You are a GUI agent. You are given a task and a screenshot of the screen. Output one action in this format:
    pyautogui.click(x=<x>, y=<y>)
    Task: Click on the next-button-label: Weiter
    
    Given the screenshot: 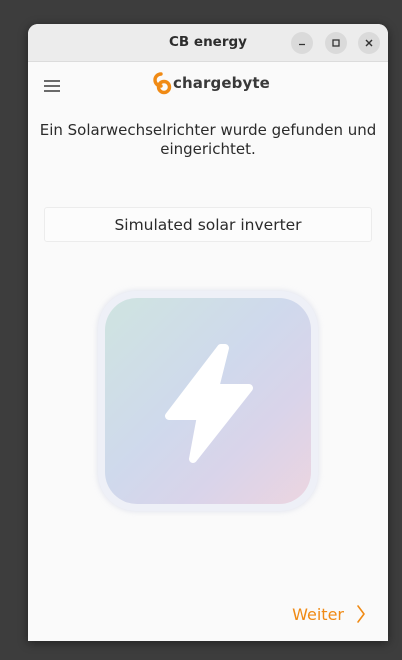 What is the action you would take?
    pyautogui.click(x=318, y=614)
    